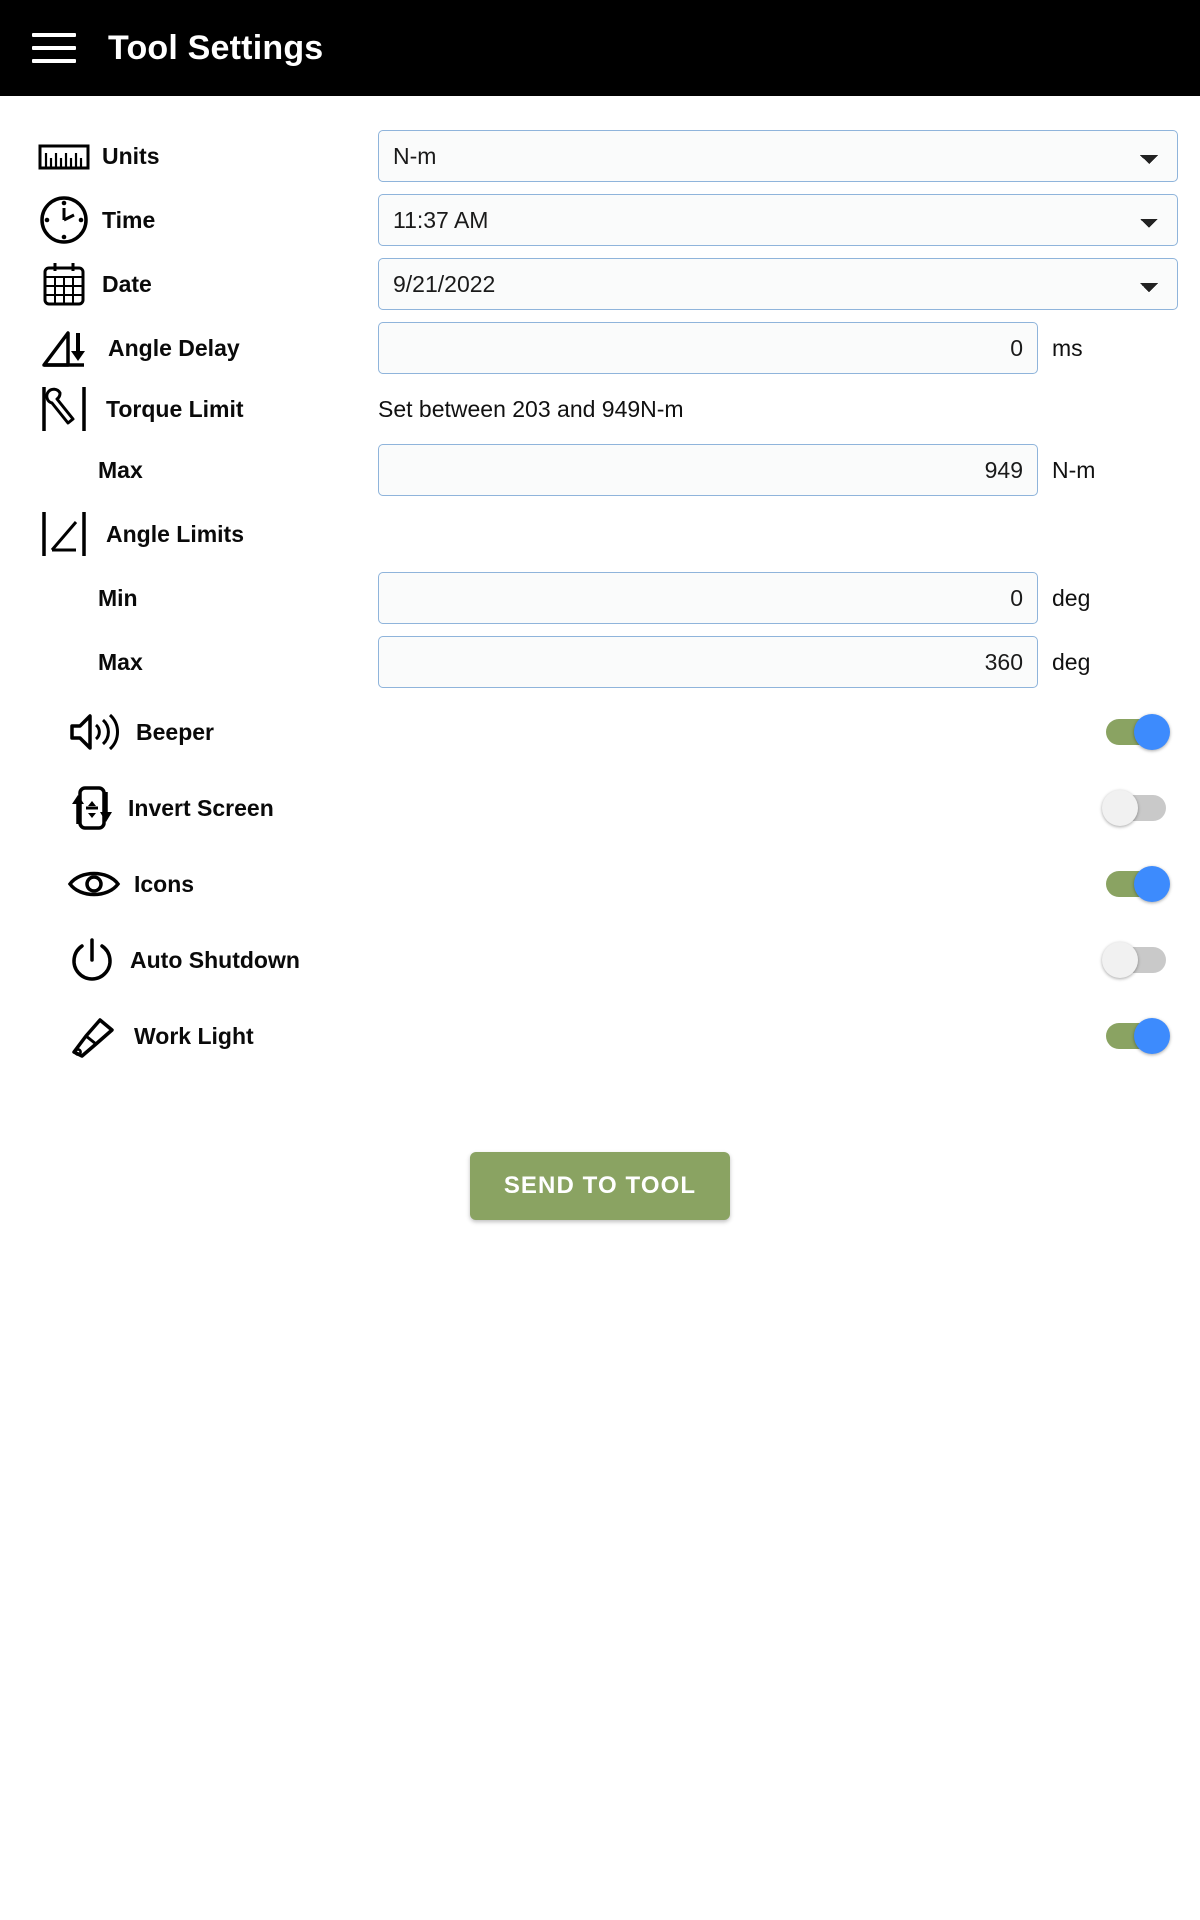 This screenshot has width=1200, height=1920. I want to click on row-work-light: Work Light, so click(600, 1036).